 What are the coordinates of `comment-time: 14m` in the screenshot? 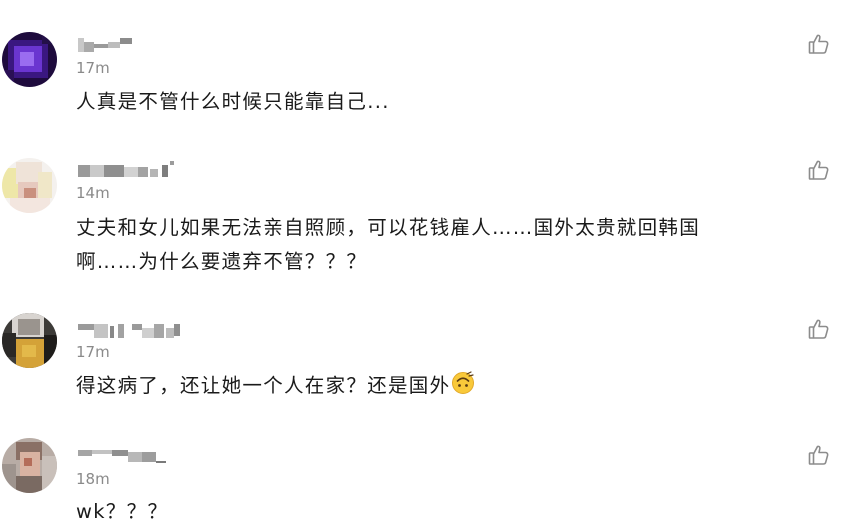 It's located at (93, 193).